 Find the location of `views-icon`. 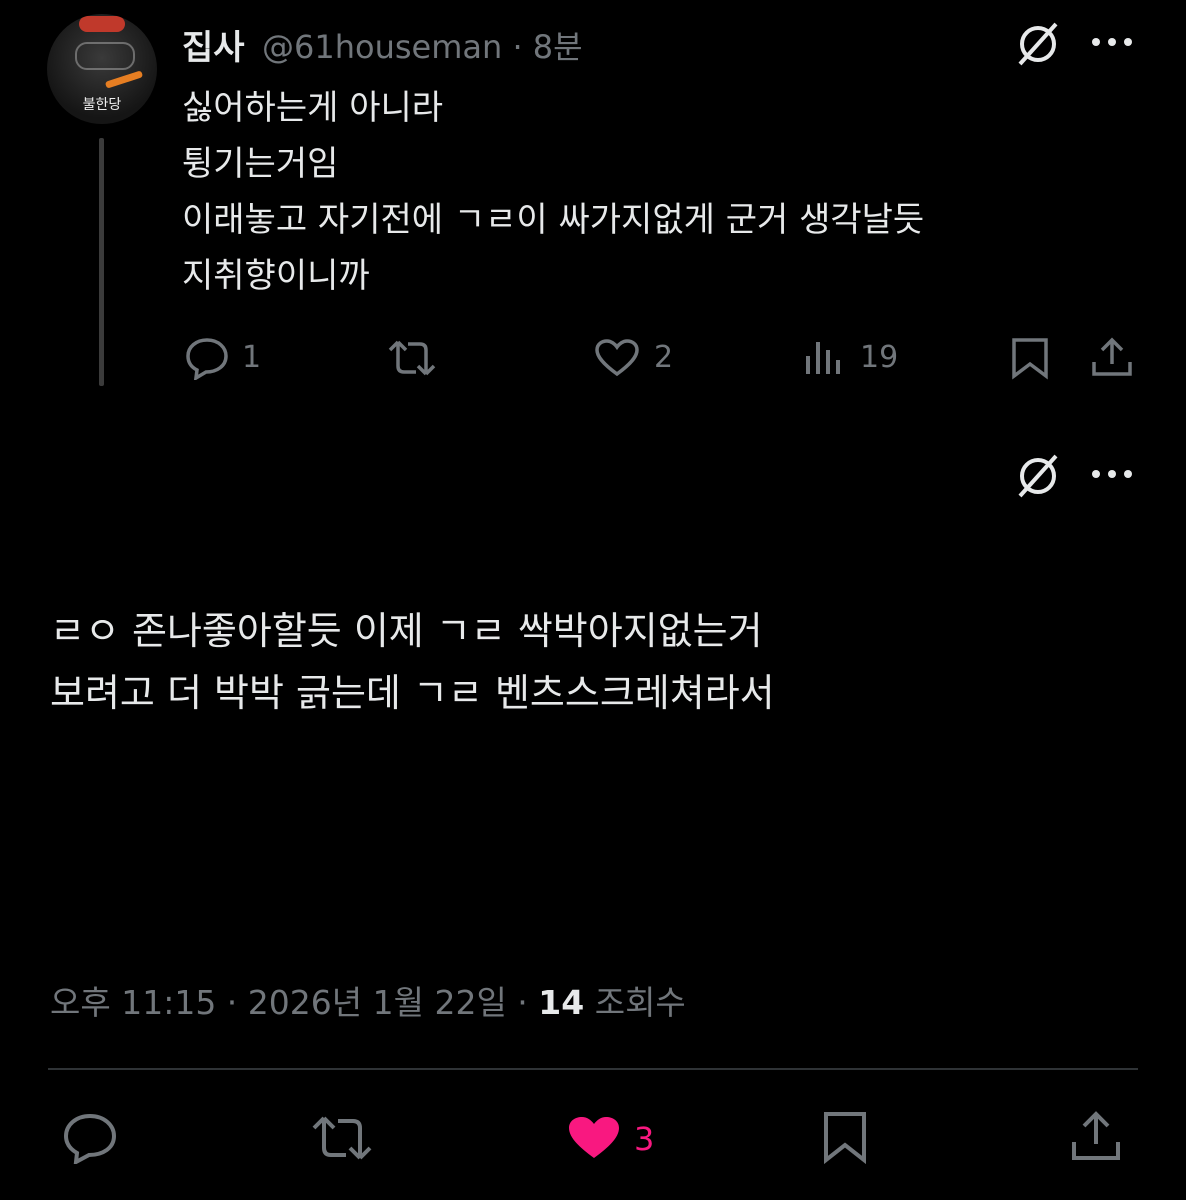

views-icon is located at coordinates (824, 358).